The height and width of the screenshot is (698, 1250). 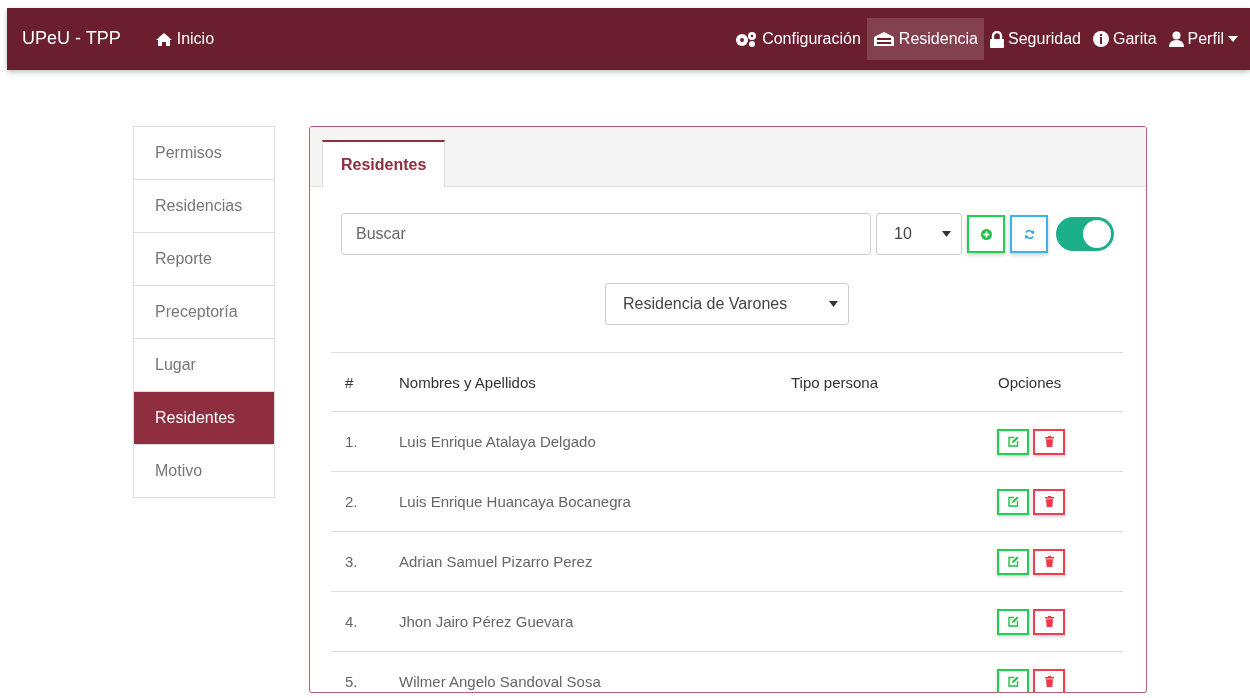 What do you see at coordinates (1085, 234) in the screenshot?
I see `toggle-switch` at bounding box center [1085, 234].